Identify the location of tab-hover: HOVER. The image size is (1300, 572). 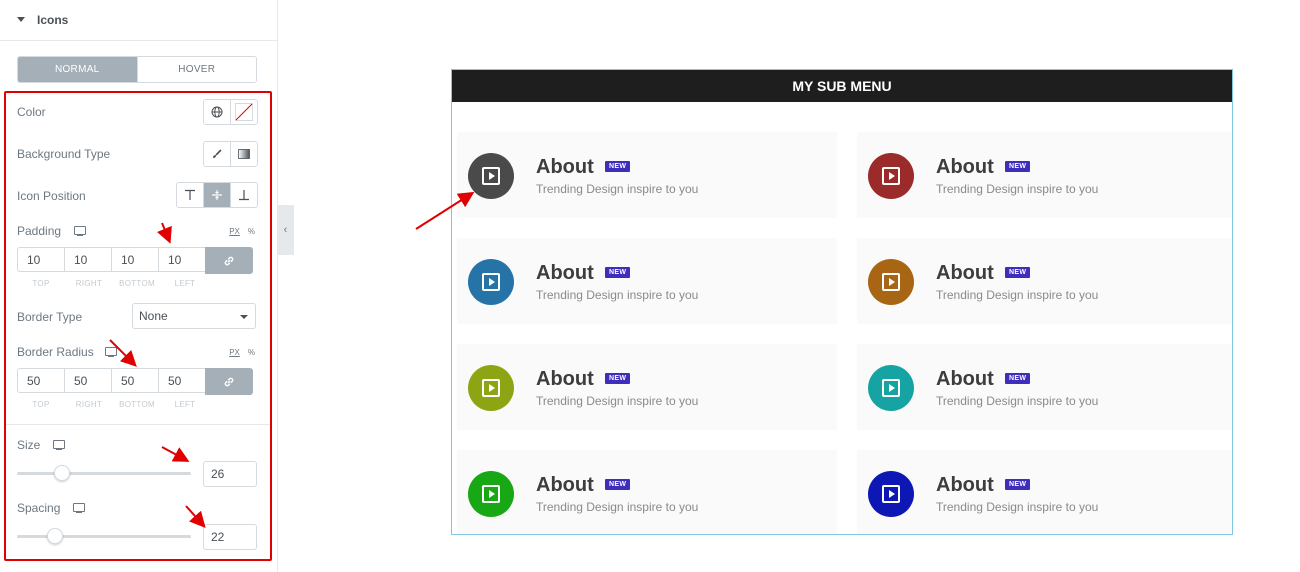
(196, 69).